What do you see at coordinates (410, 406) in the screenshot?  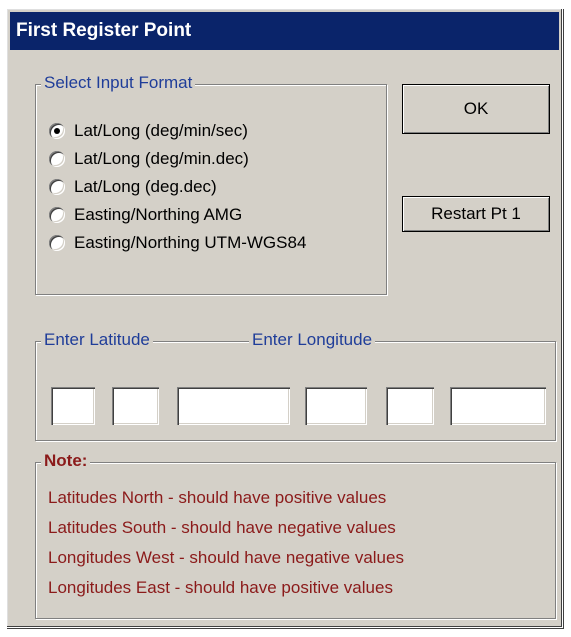 I see `longitude-minutes-input` at bounding box center [410, 406].